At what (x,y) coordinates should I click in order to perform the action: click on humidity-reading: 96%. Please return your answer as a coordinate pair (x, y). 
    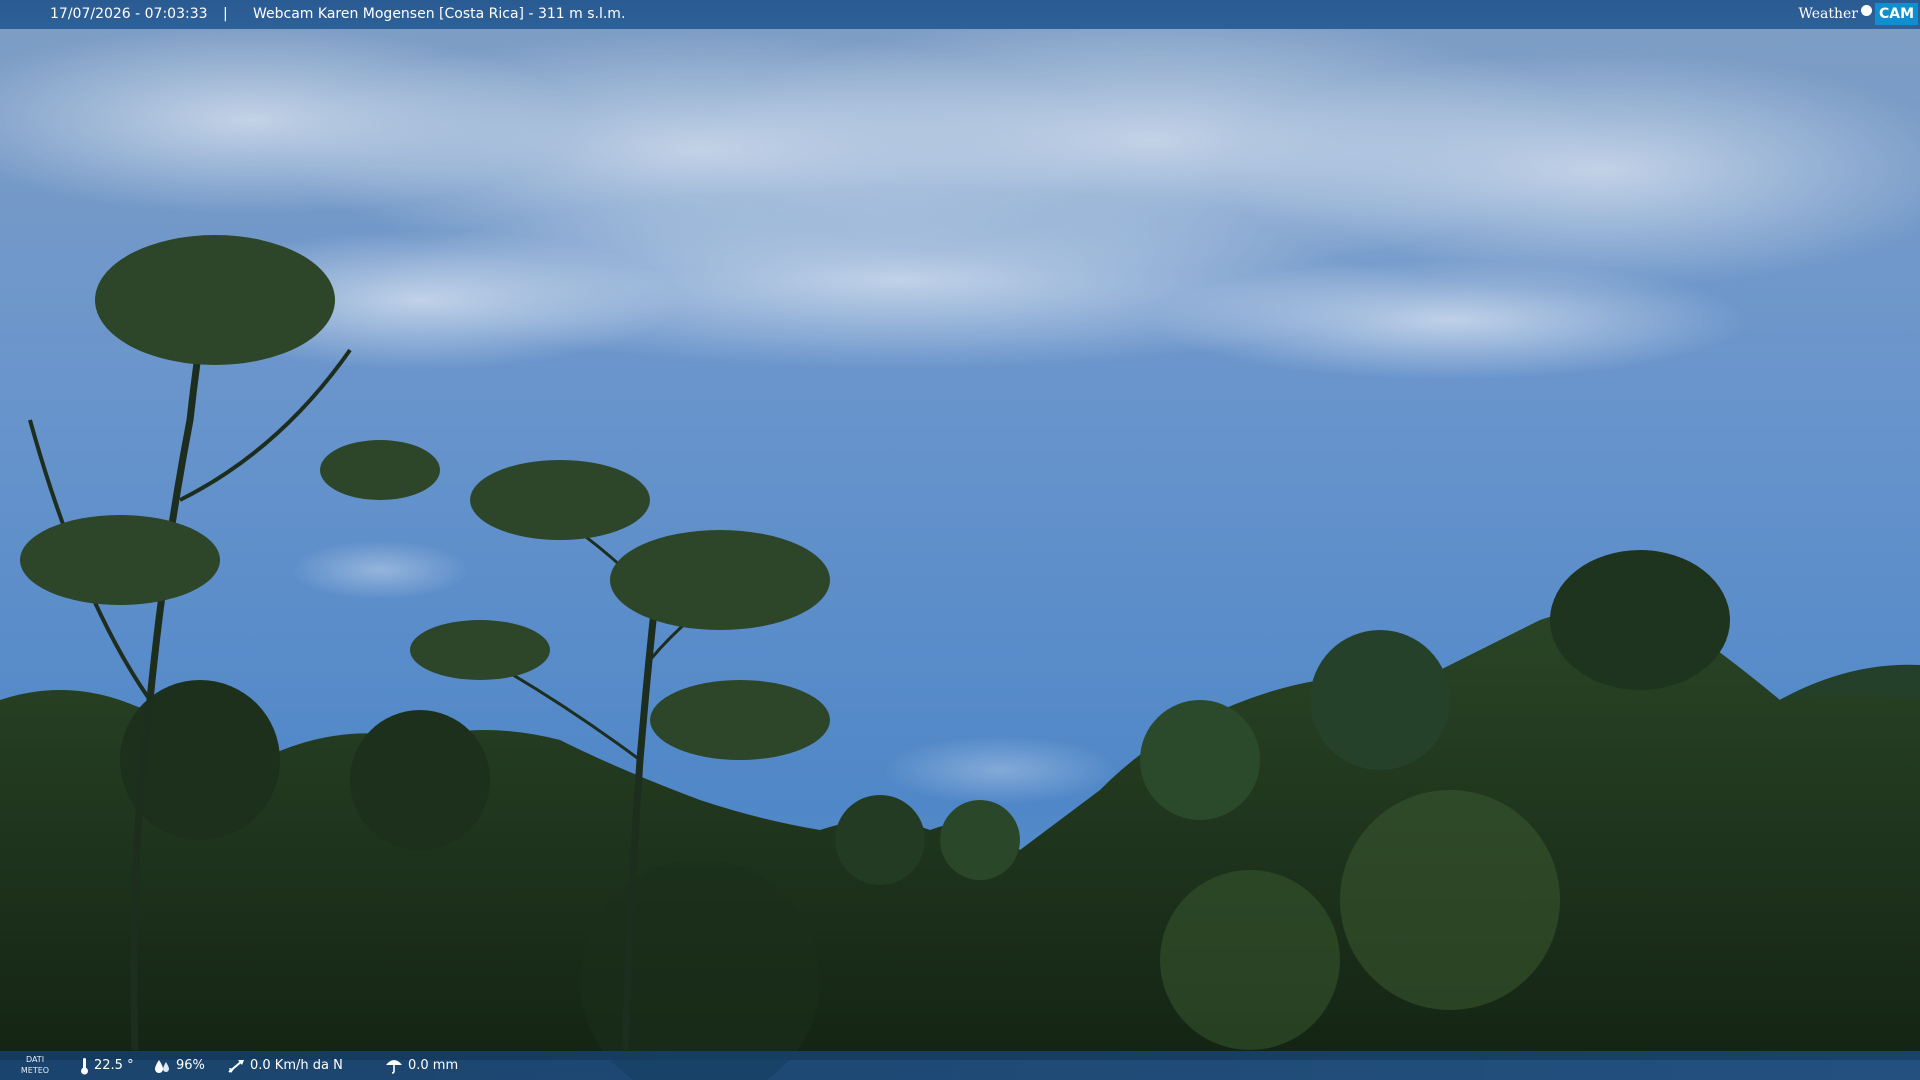
    Looking at the image, I should click on (179, 1065).